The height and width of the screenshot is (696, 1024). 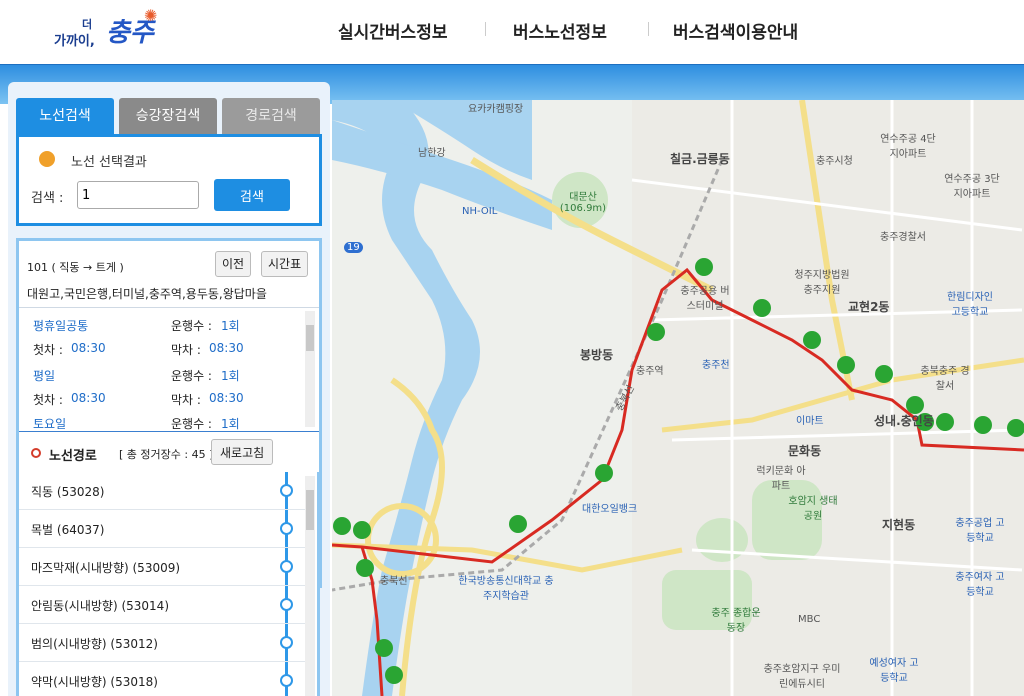 I want to click on tab-path-search: 경로검색, so click(x=271, y=116).